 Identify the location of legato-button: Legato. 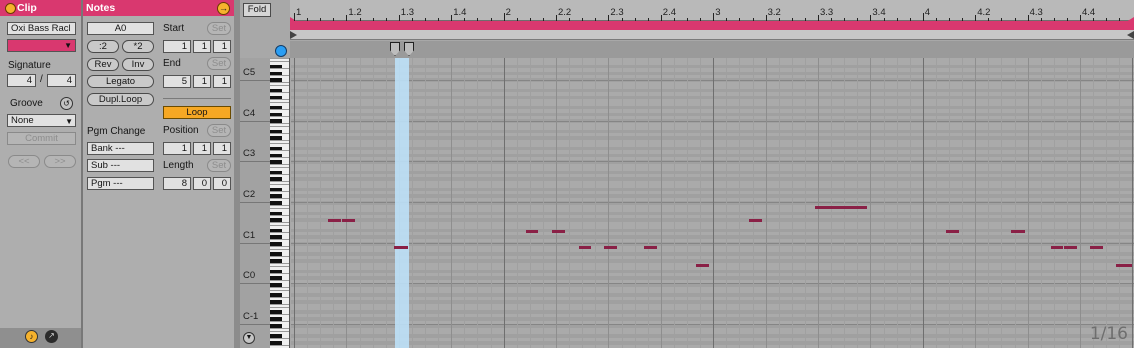
(120, 81).